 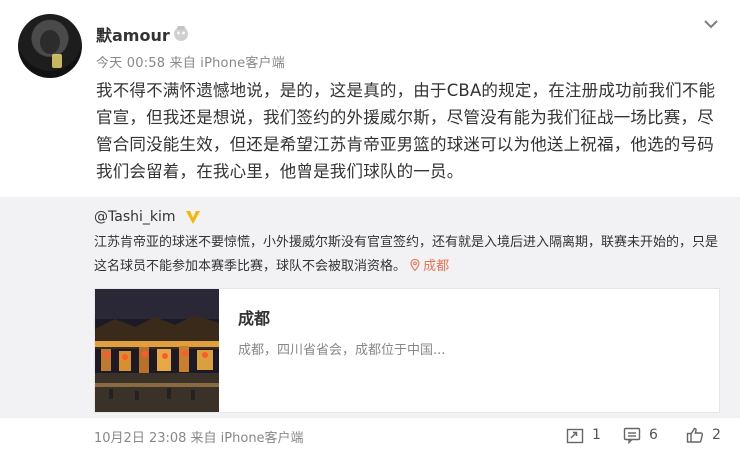 What do you see at coordinates (199, 438) in the screenshot?
I see `repost-date: 10月2日 23:08 来自 iPhone客户端` at bounding box center [199, 438].